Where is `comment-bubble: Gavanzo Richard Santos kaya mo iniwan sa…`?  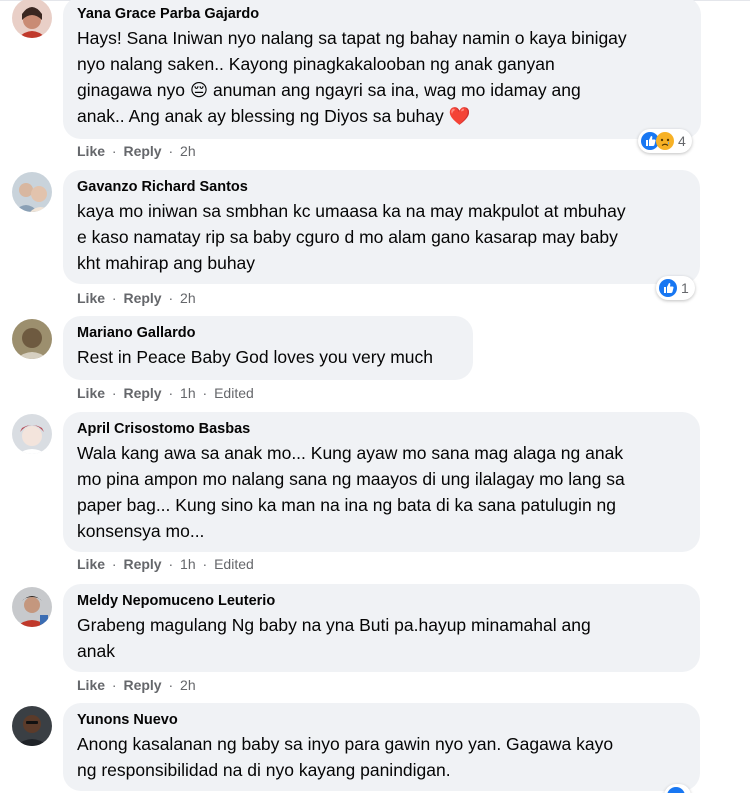 comment-bubble: Gavanzo Richard Santos kaya mo iniwan sa… is located at coordinates (381, 227).